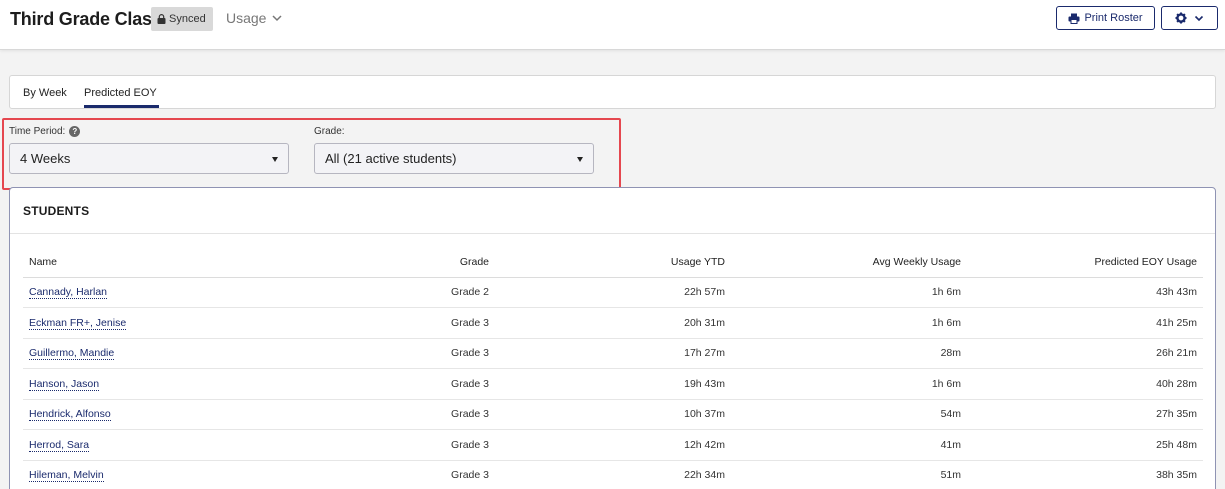 Image resolution: width=1225 pixels, height=489 pixels. I want to click on column-header-avg-weekly-usage: Avg Weekly Usage, so click(849, 262).